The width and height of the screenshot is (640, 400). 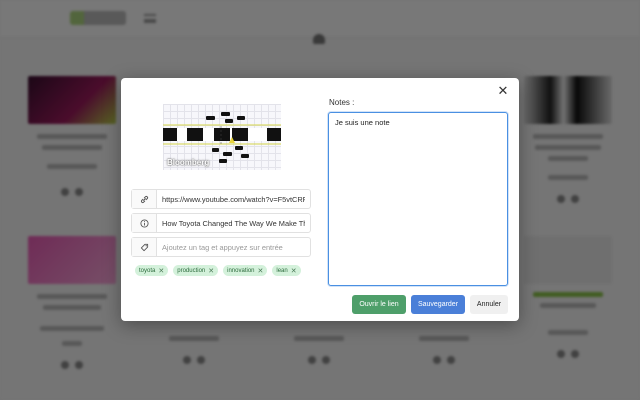 I want to click on tag-label: toyota, so click(x=147, y=270).